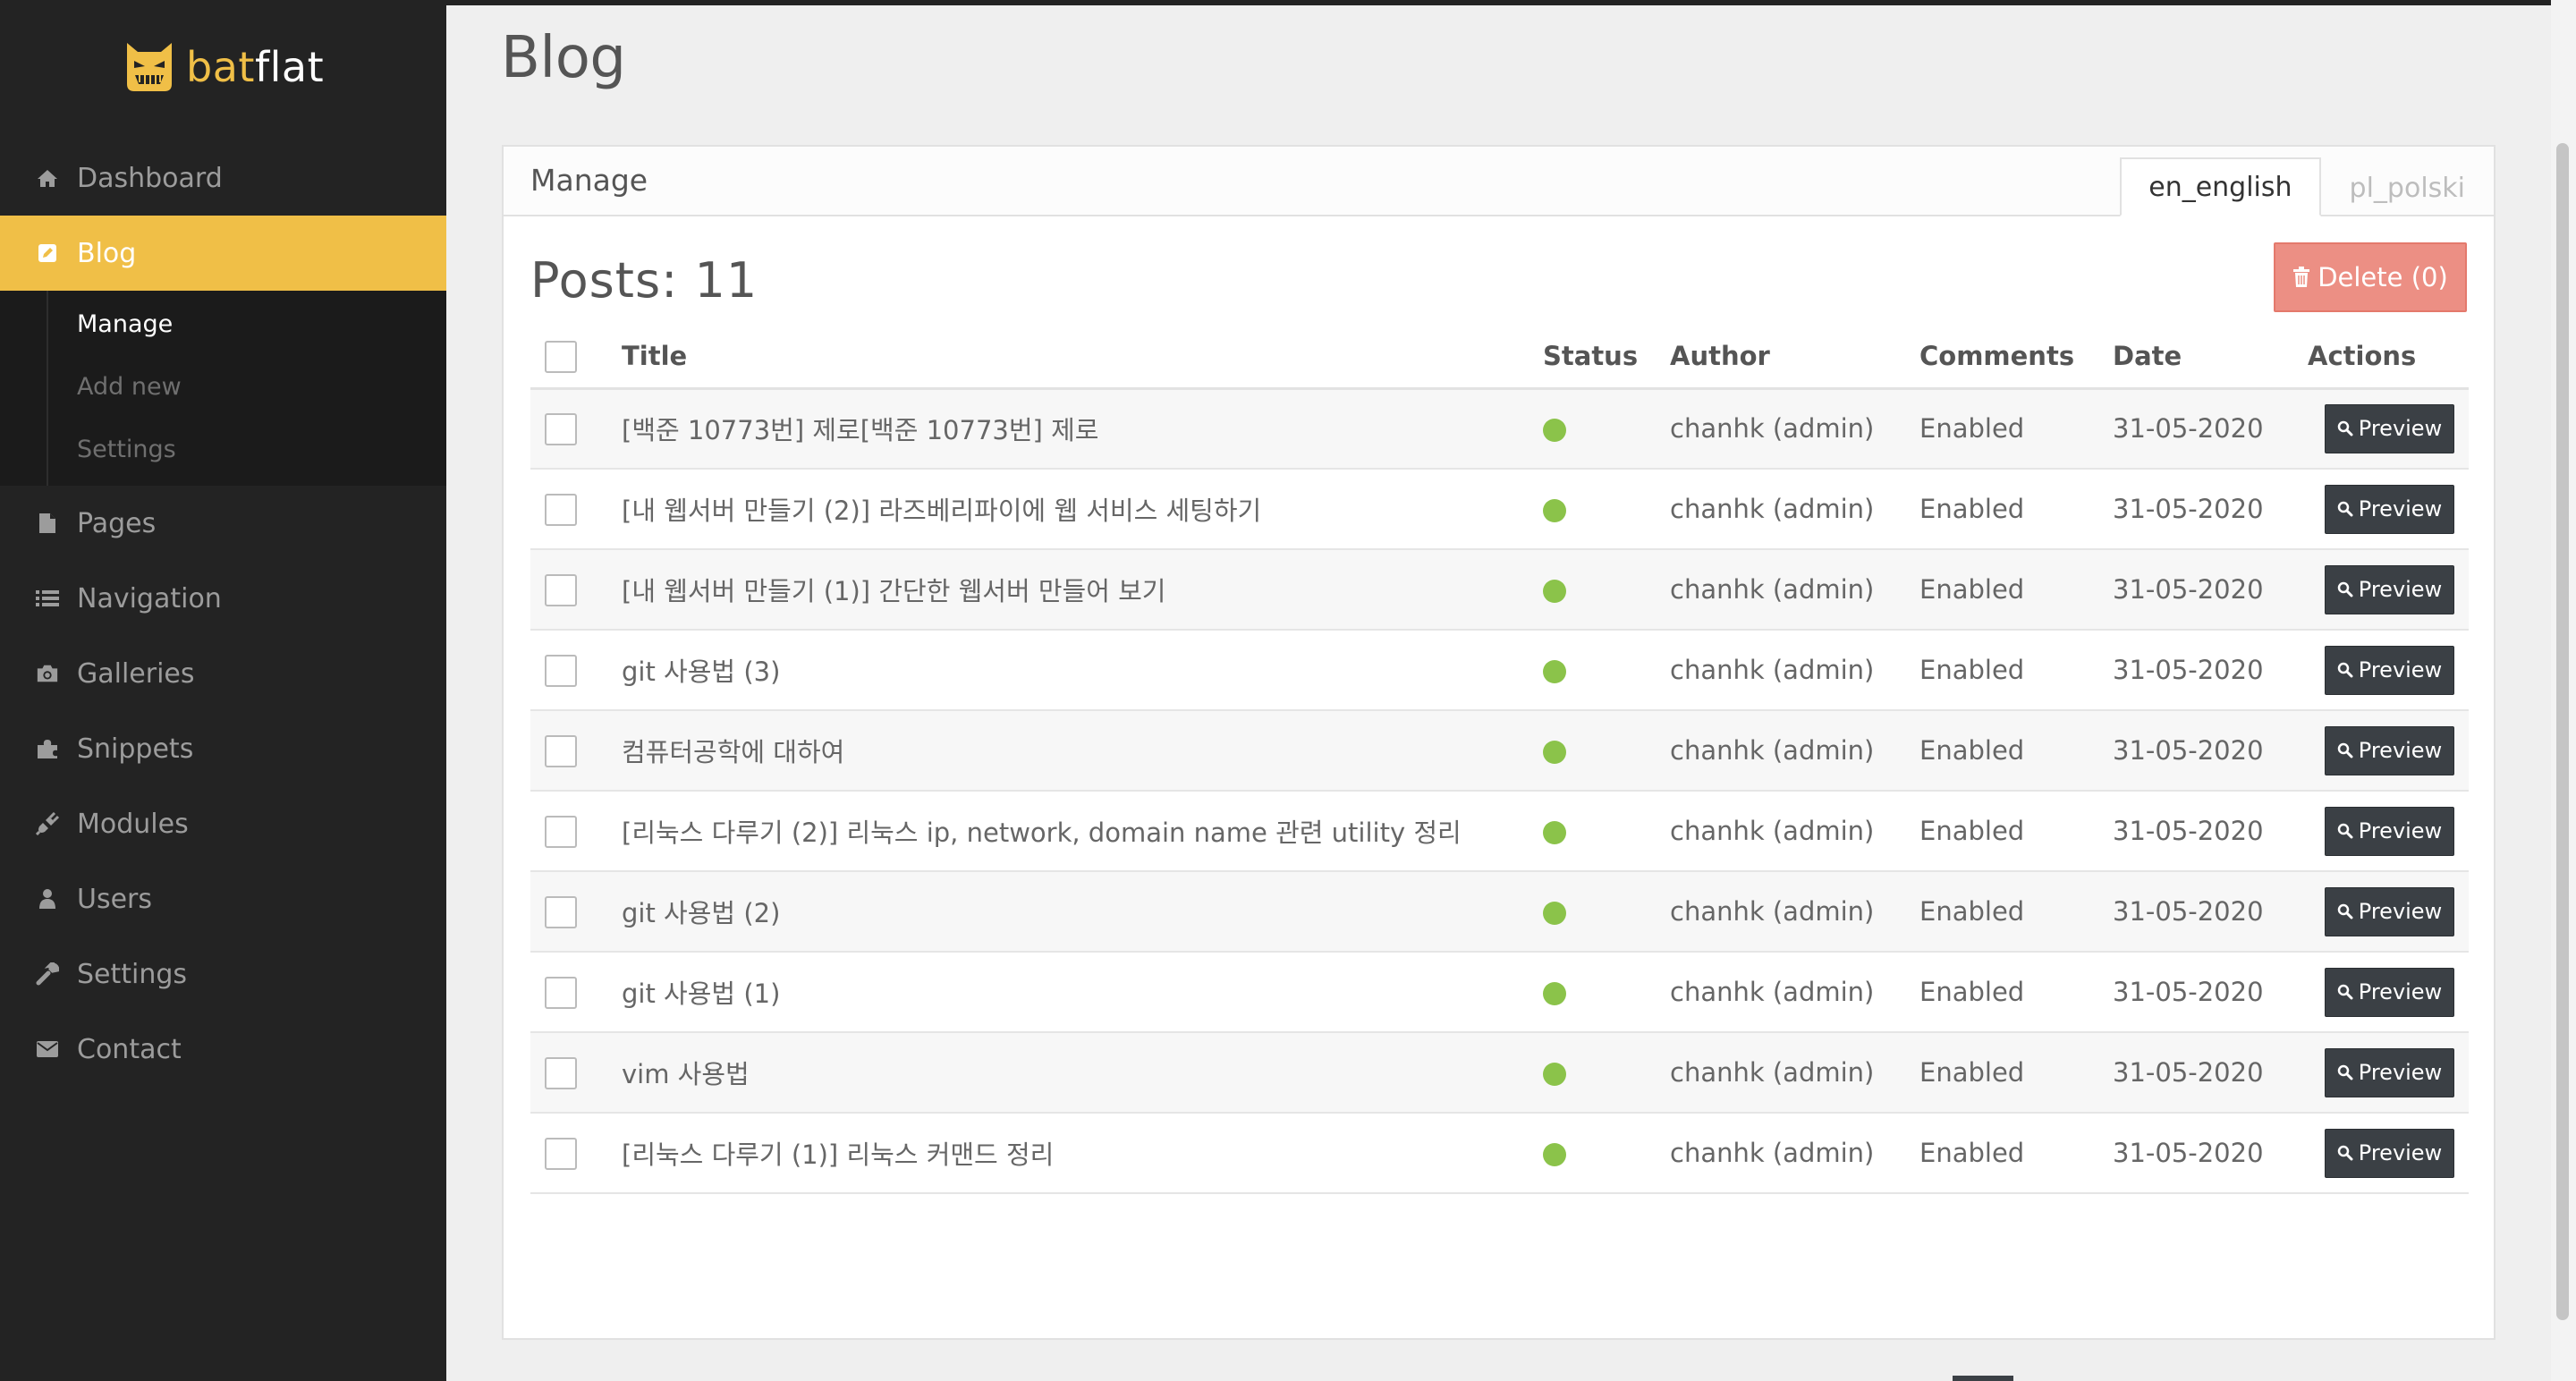 The width and height of the screenshot is (2576, 1381). What do you see at coordinates (223, 449) in the screenshot?
I see `subnav-item-settings: Settings` at bounding box center [223, 449].